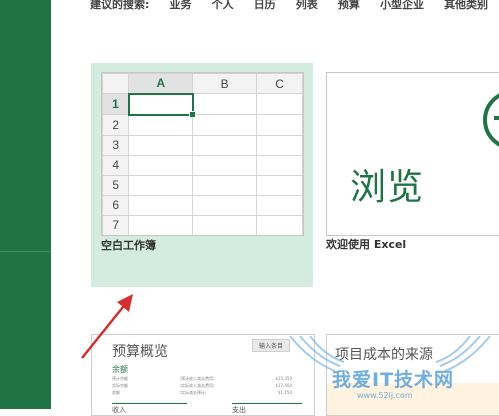  I want to click on budget-line-name: 实际余额, so click(120, 385).